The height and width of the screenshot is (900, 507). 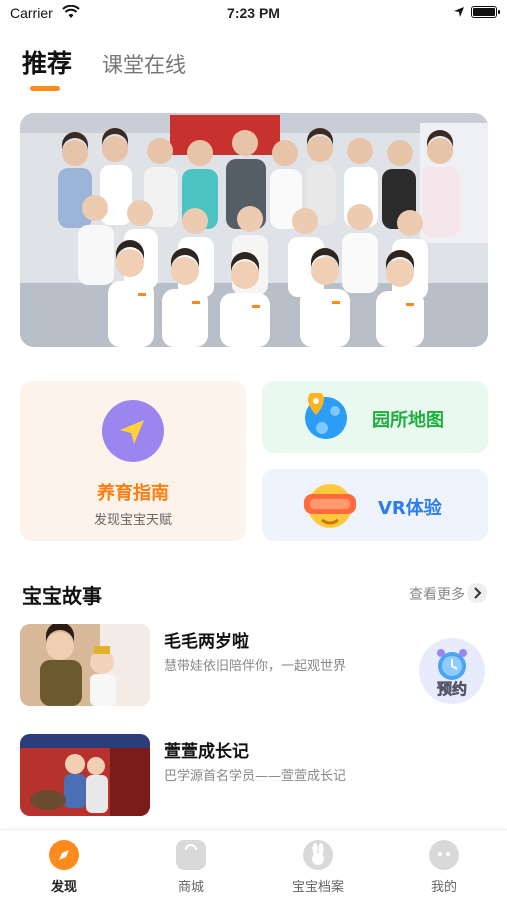 What do you see at coordinates (459, 12) in the screenshot?
I see `location-arrow-icon` at bounding box center [459, 12].